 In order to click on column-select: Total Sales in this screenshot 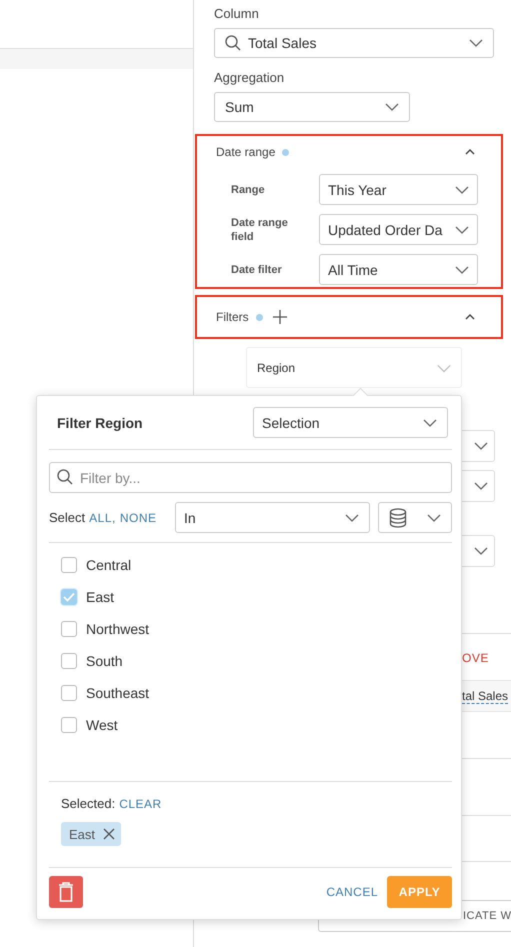, I will do `click(354, 43)`.